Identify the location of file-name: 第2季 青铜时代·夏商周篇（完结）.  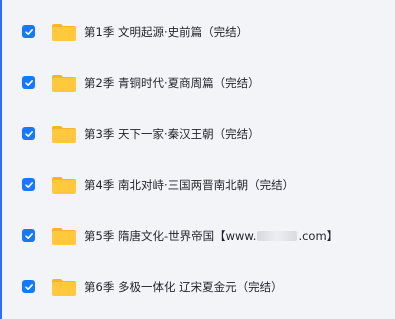
(172, 82).